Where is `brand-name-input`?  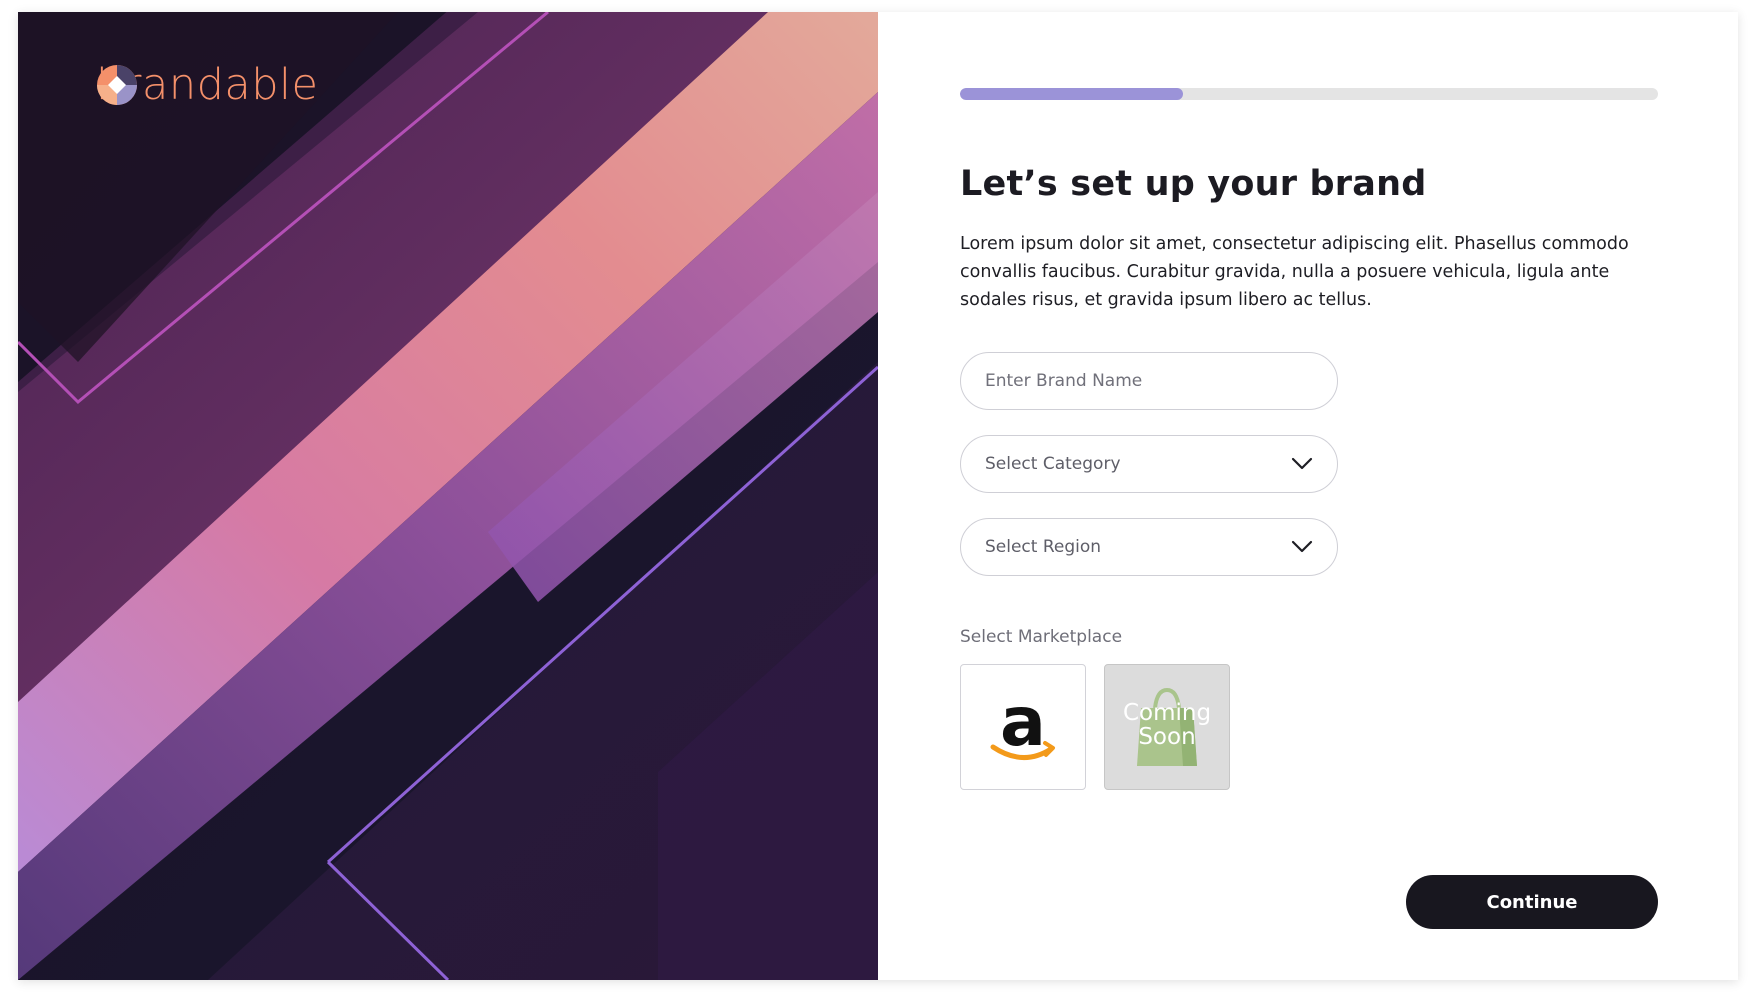
brand-name-input is located at coordinates (1149, 381).